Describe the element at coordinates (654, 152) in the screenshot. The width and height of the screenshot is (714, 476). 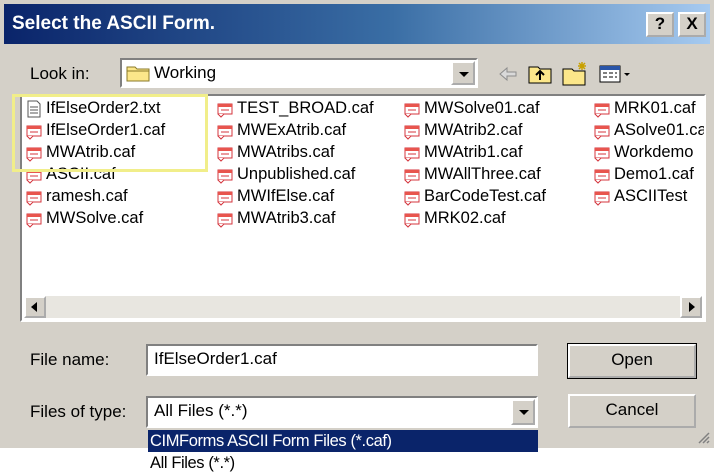
I see `file-name-text: Workdemo` at that location.